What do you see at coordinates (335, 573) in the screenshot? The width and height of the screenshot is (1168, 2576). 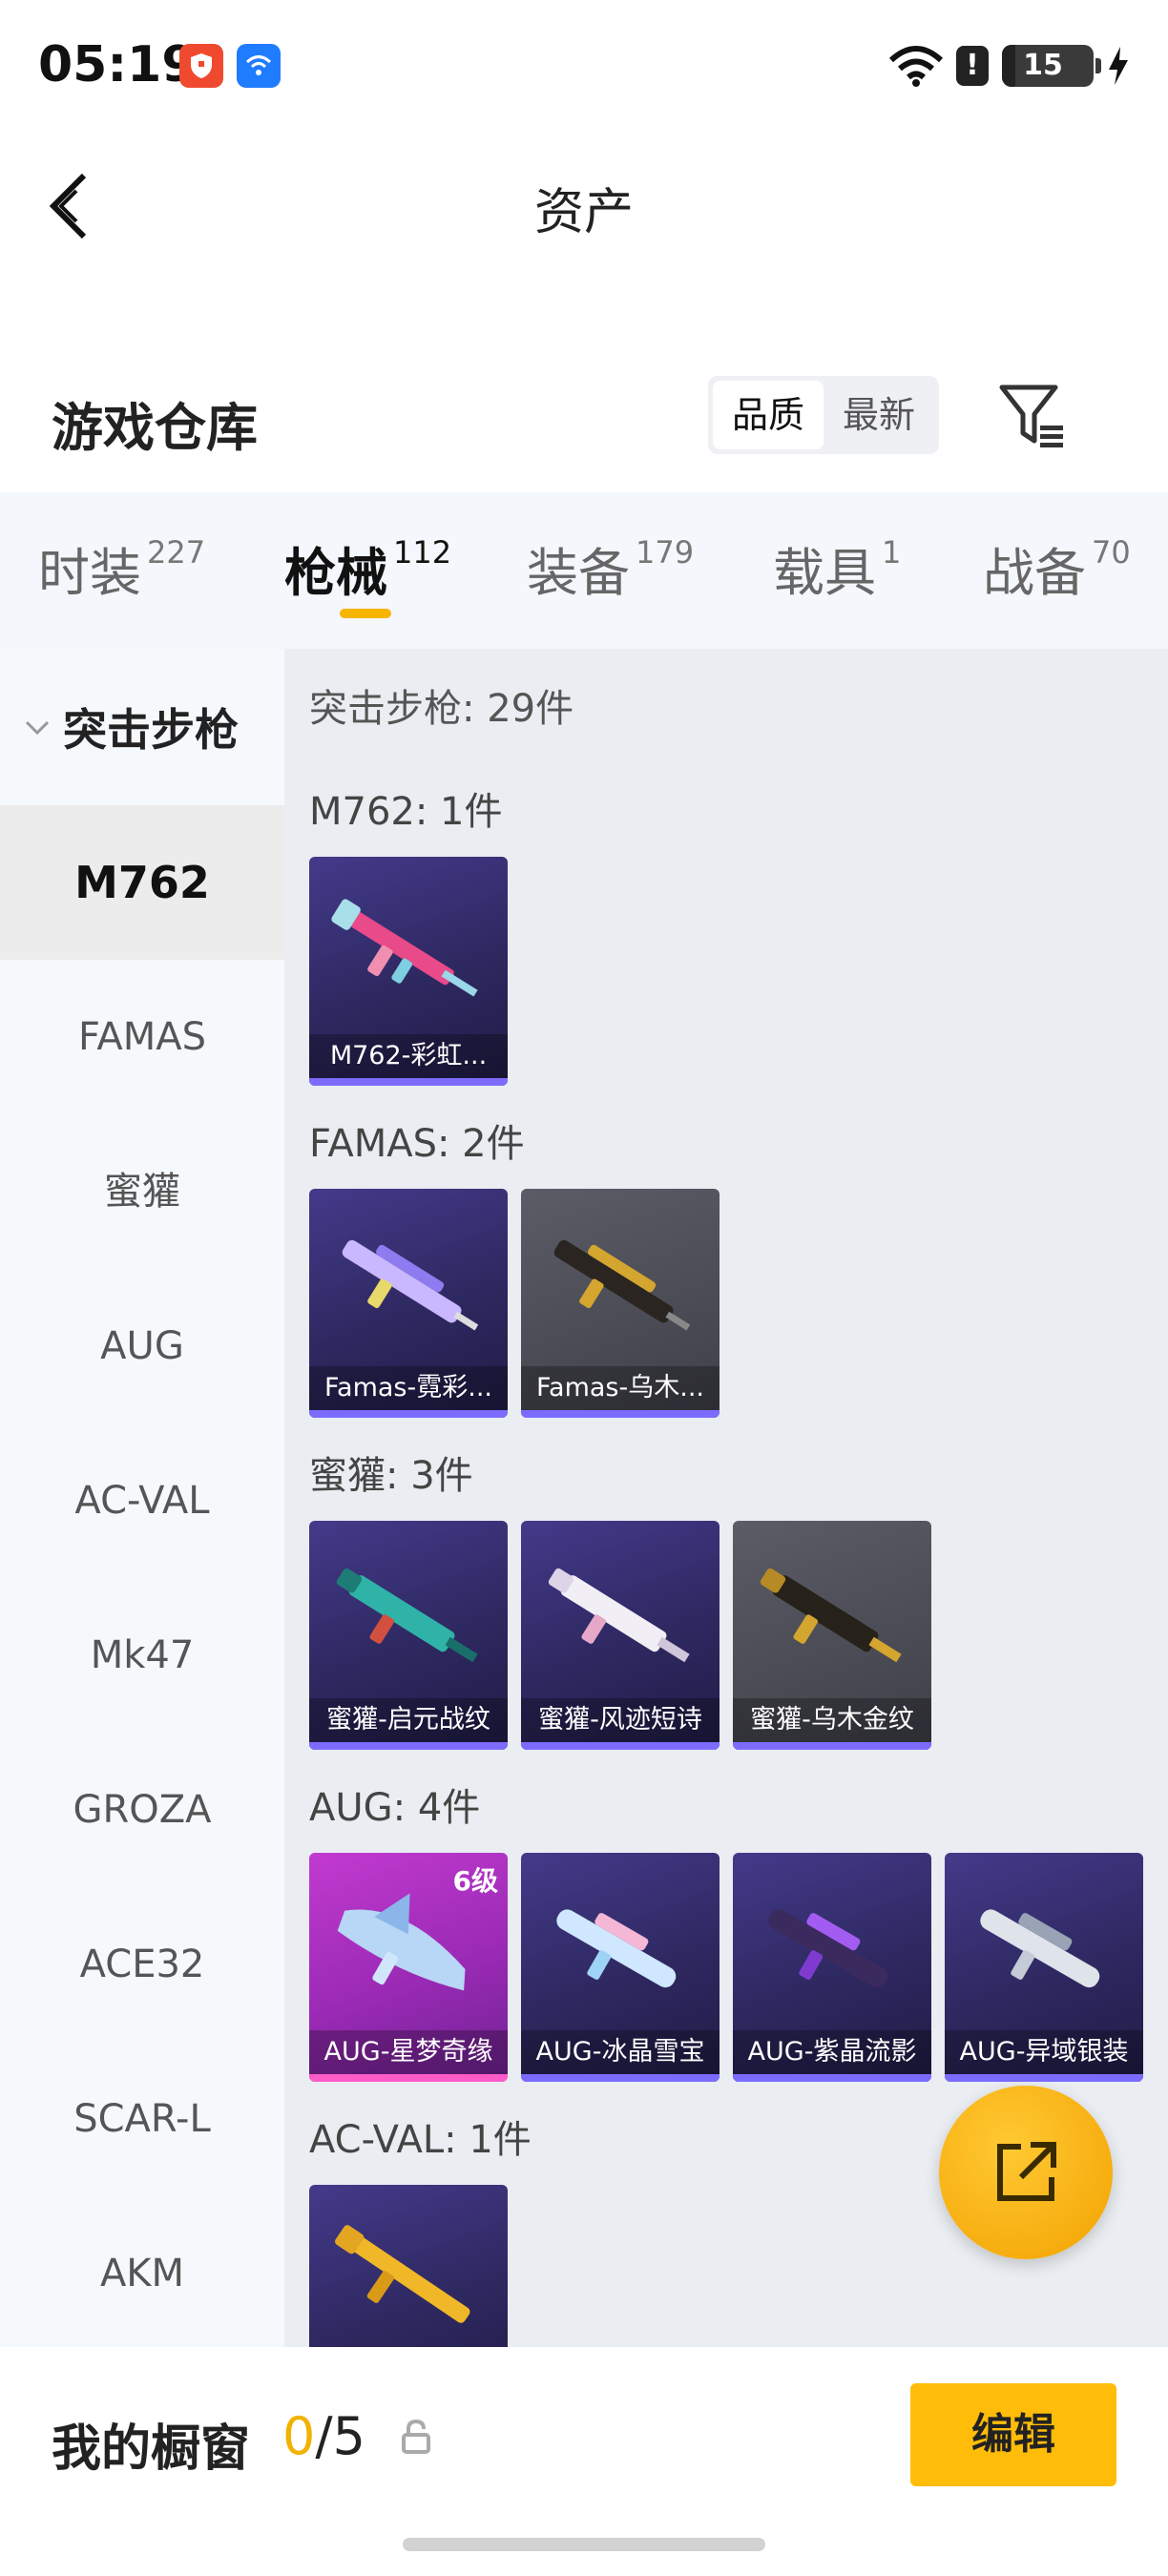 I see `tab-label: 枪械` at bounding box center [335, 573].